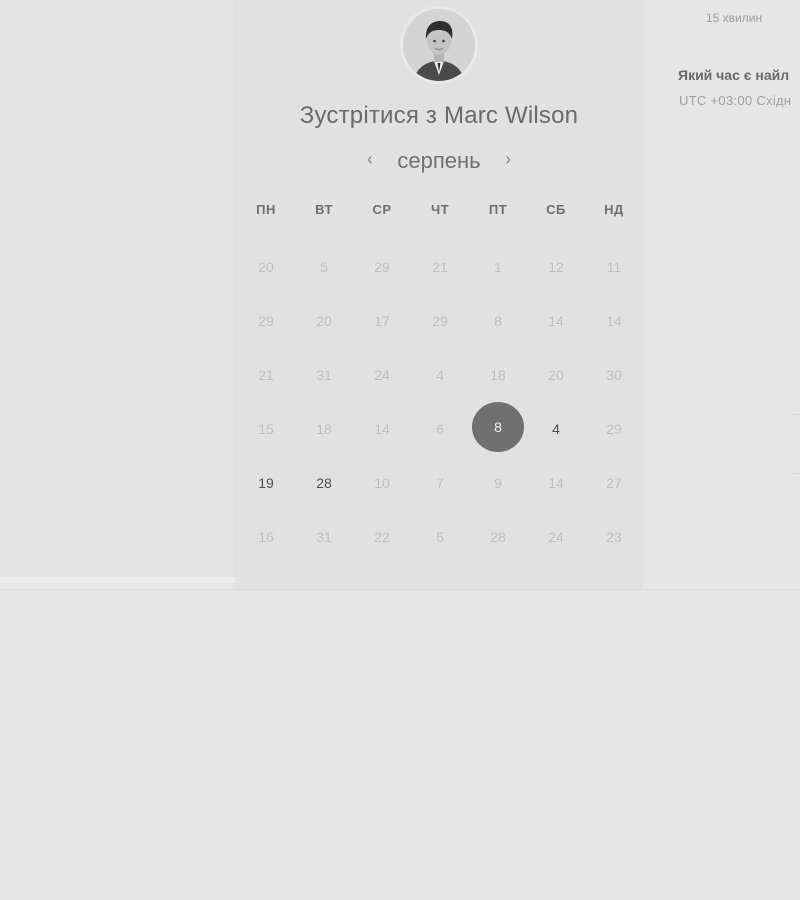  I want to click on calendar-week: 19 28 10 7 9 14 27, so click(440, 483).